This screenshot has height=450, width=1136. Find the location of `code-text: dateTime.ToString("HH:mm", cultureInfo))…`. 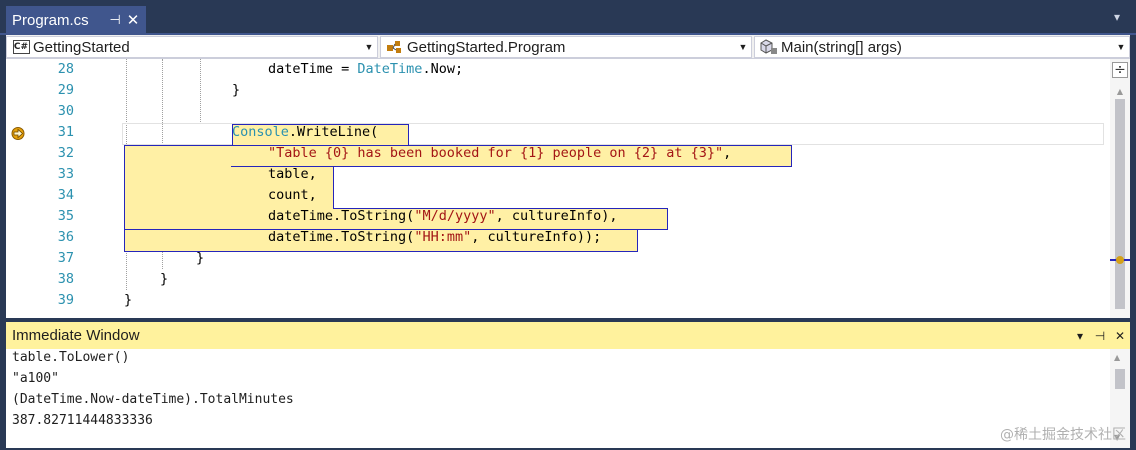

code-text: dateTime.ToString("HH:mm", cultureInfo))… is located at coordinates (434, 237).